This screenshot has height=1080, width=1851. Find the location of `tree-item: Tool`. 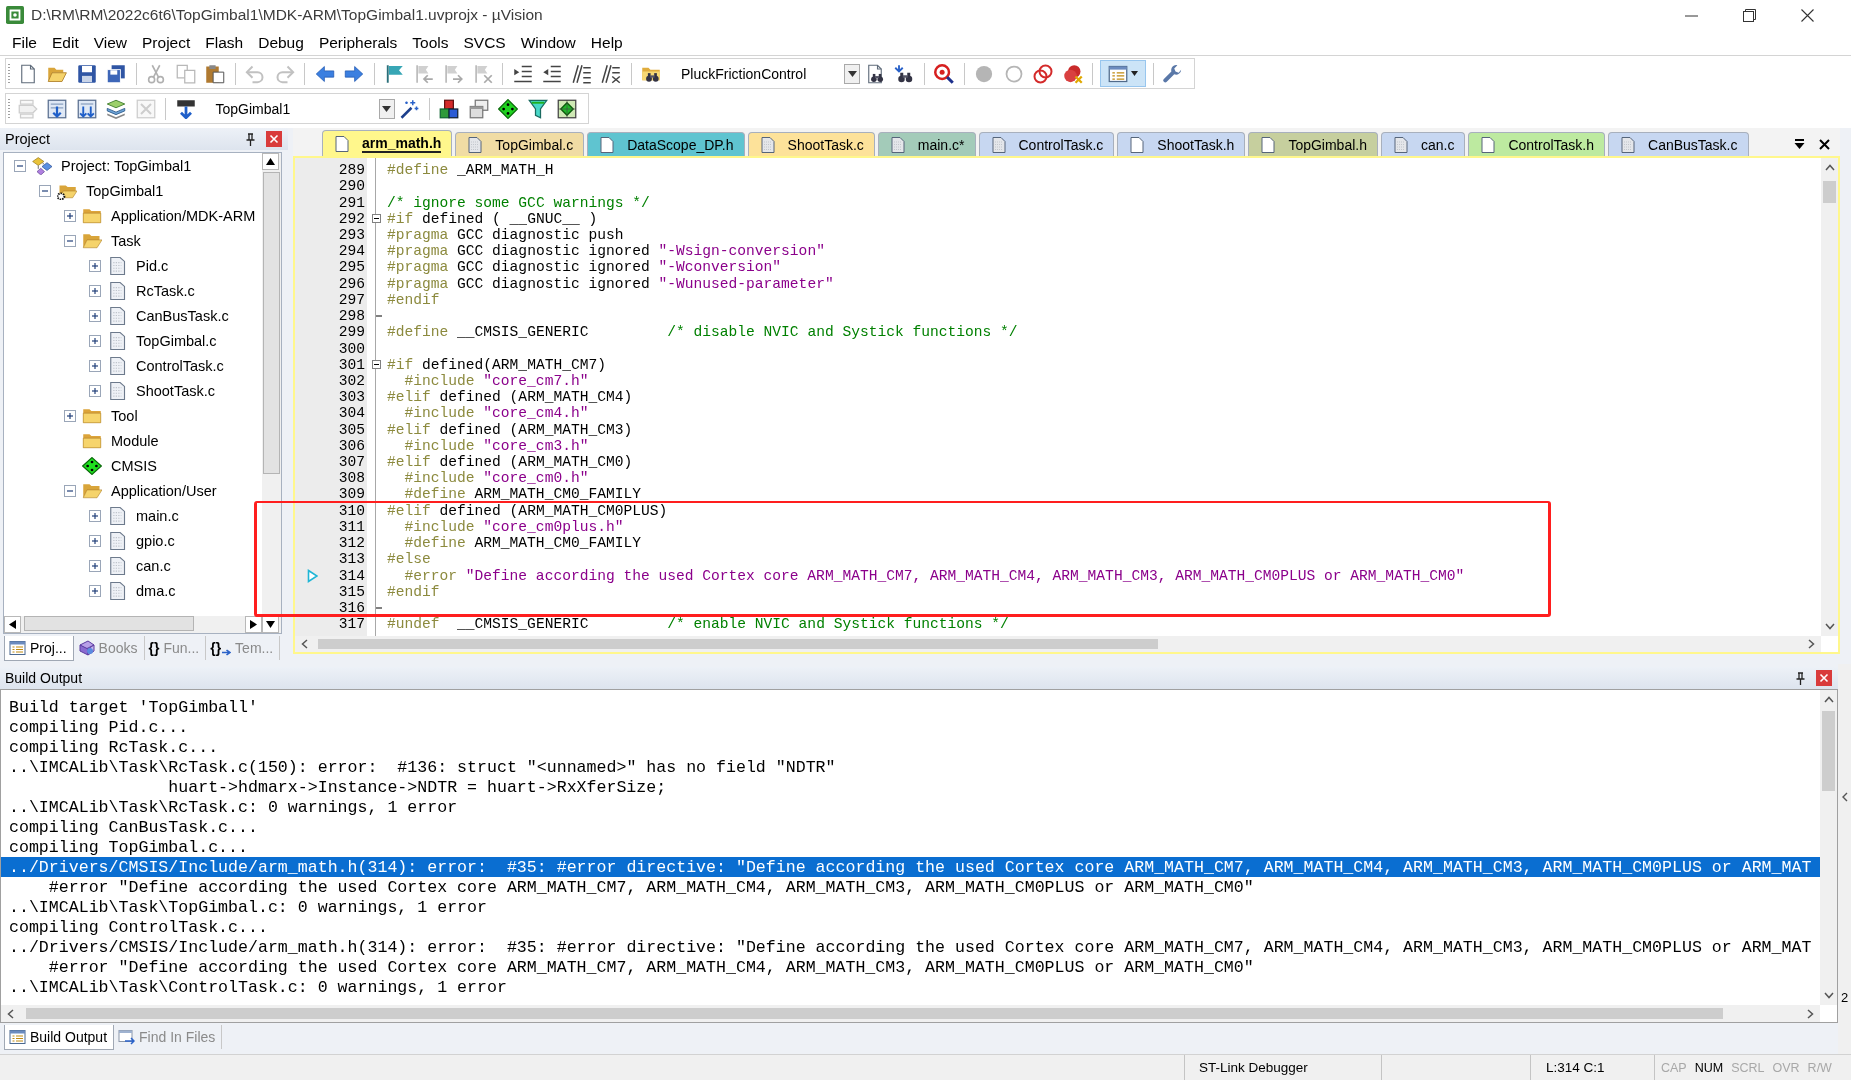

tree-item: Tool is located at coordinates (124, 415).